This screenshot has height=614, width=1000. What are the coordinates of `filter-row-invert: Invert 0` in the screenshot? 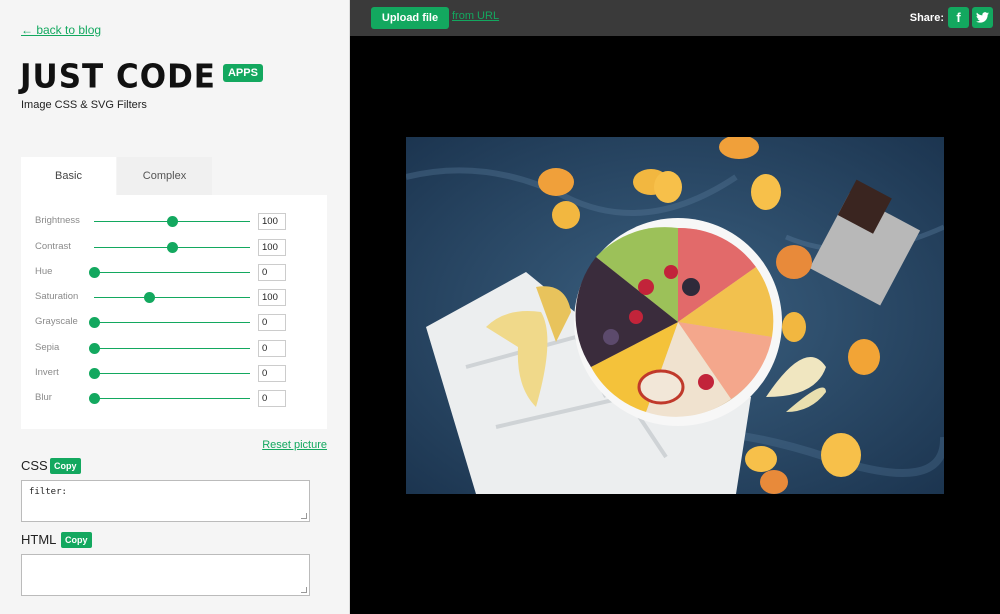 It's located at (174, 374).